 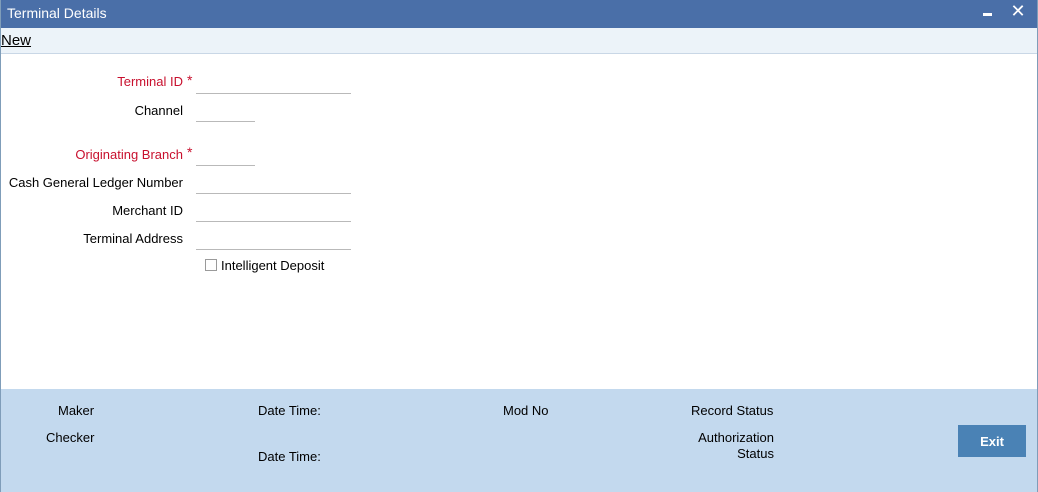 What do you see at coordinates (519, 14) in the screenshot?
I see `title-bar: Terminal Details ✕` at bounding box center [519, 14].